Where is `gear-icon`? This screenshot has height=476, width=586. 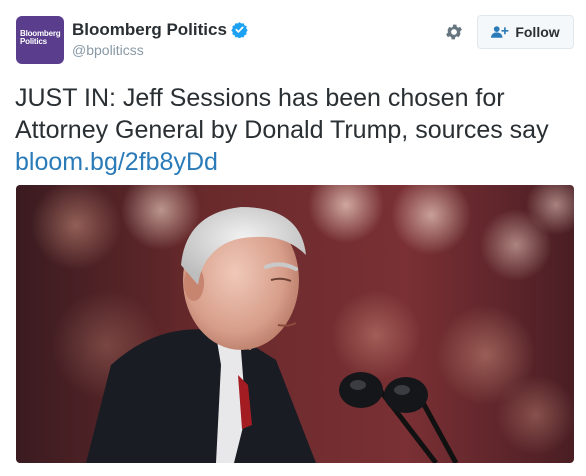 gear-icon is located at coordinates (454, 32).